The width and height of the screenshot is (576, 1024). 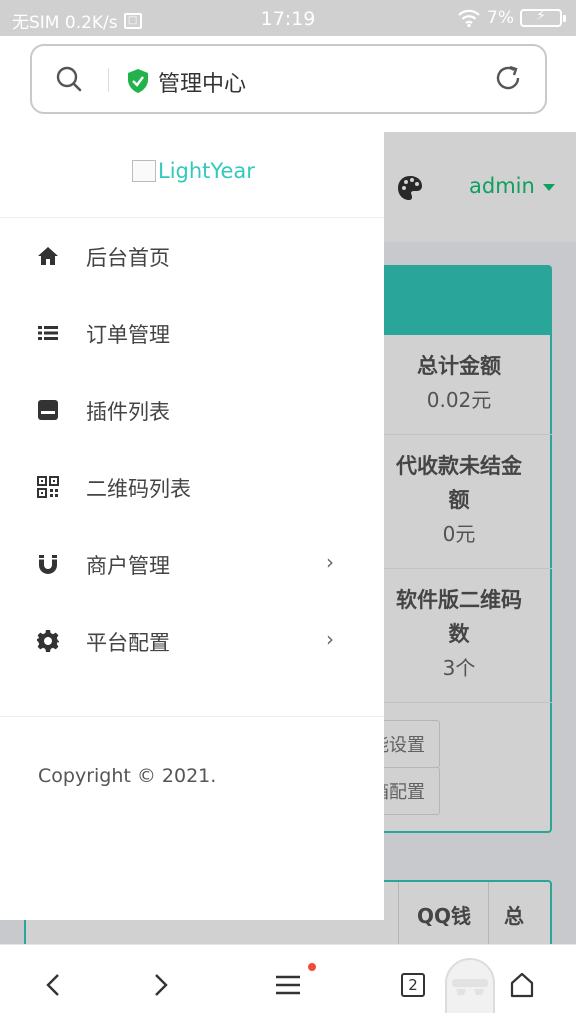 I want to click on sidebar-item-label: 订单管理, so click(x=128, y=335).